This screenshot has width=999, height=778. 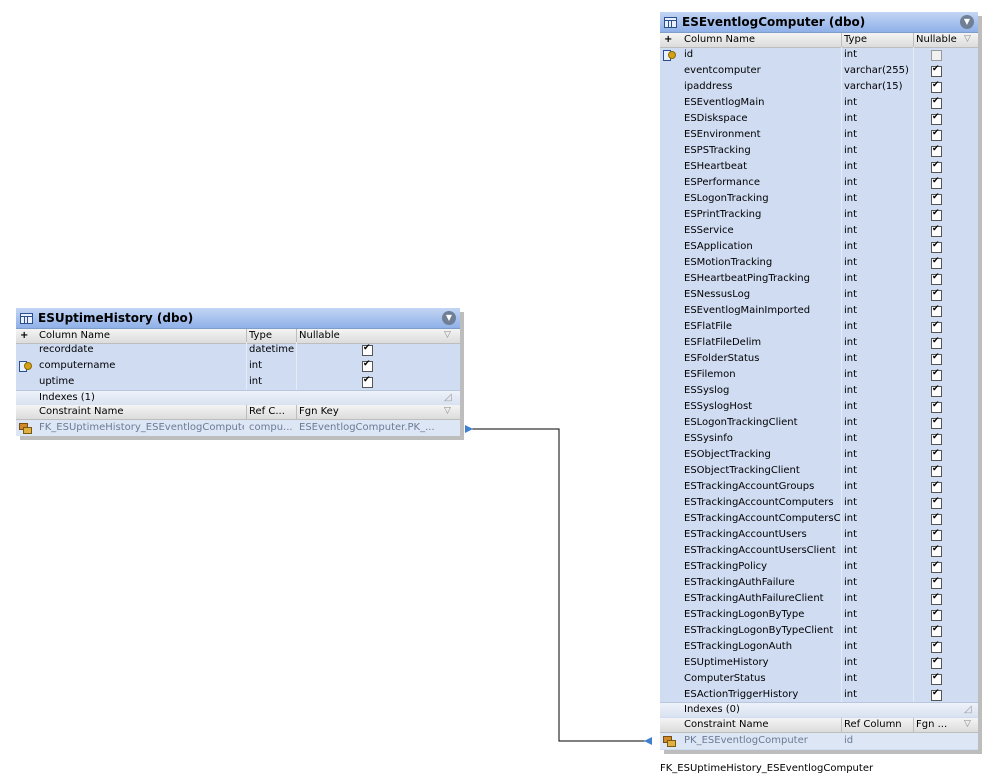 I want to click on column-row: ESFolderStatus int, so click(x=819, y=359).